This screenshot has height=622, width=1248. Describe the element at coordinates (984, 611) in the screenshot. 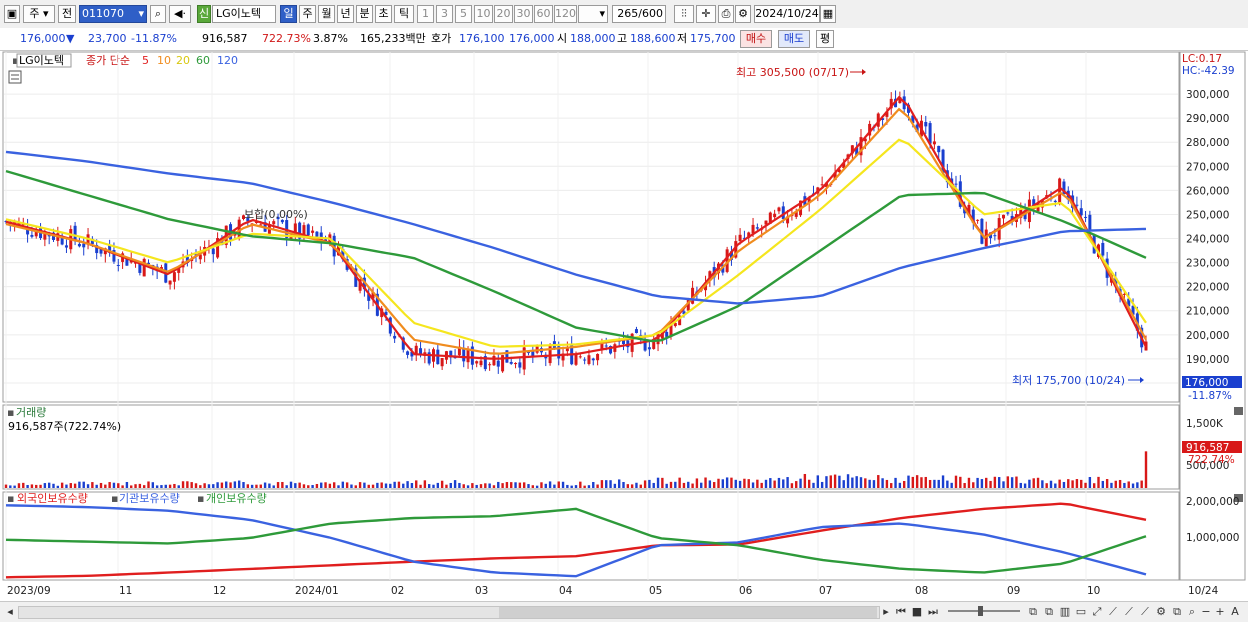

I see `zoom-slider` at that location.